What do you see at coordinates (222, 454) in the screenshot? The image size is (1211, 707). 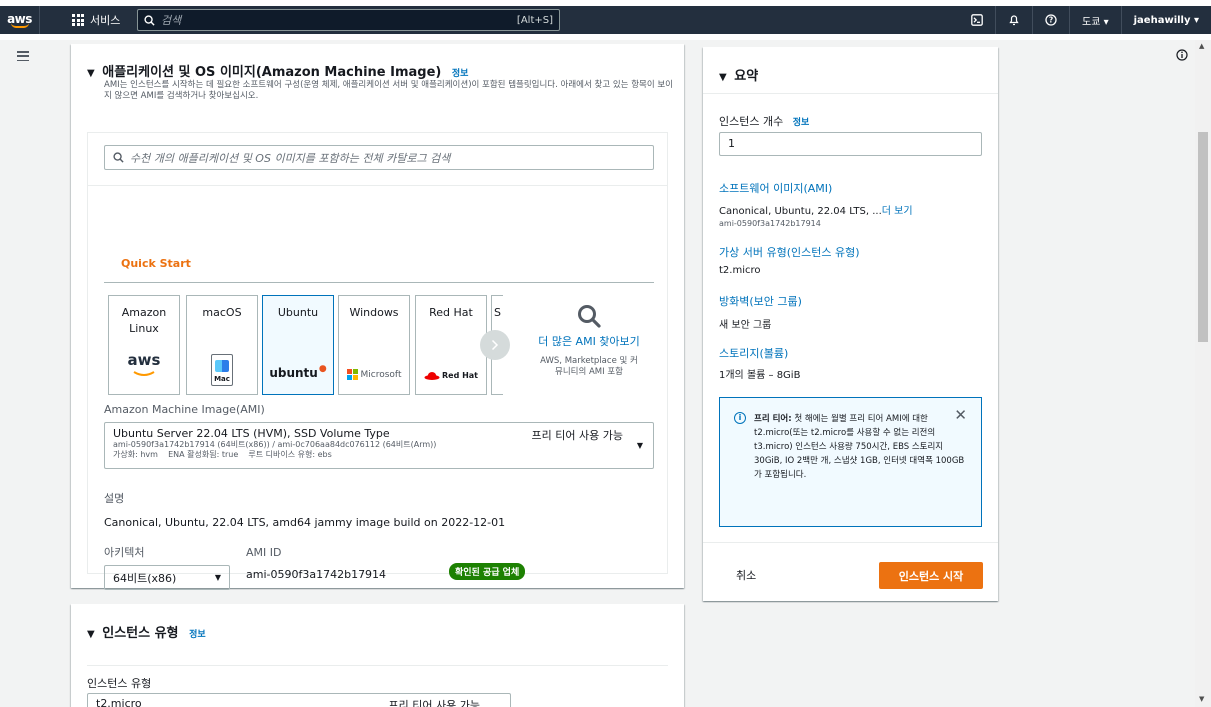 I see `ami-props: 가상화: hvm ENA 활성화됨: true 루트 디바이스 유형: ebs` at bounding box center [222, 454].